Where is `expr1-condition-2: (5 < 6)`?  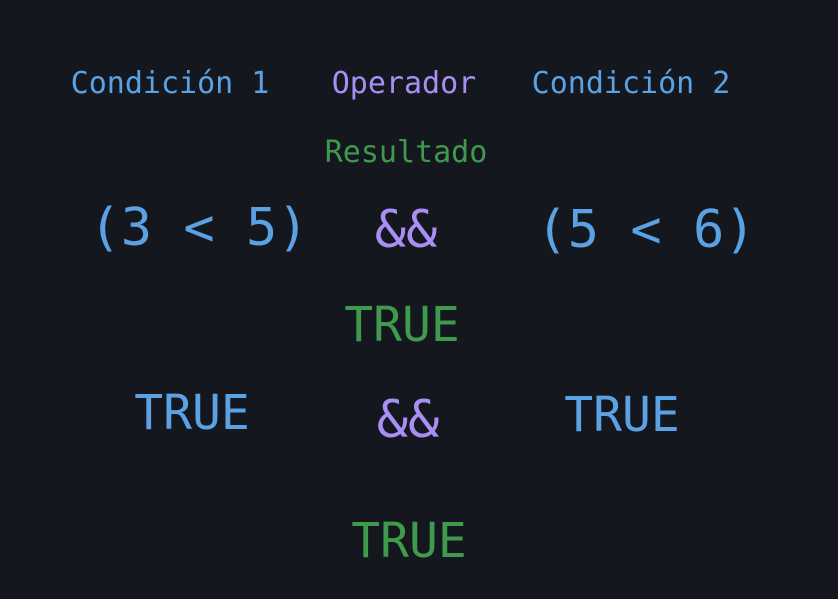
expr1-condition-2: (5 < 6) is located at coordinates (646, 230).